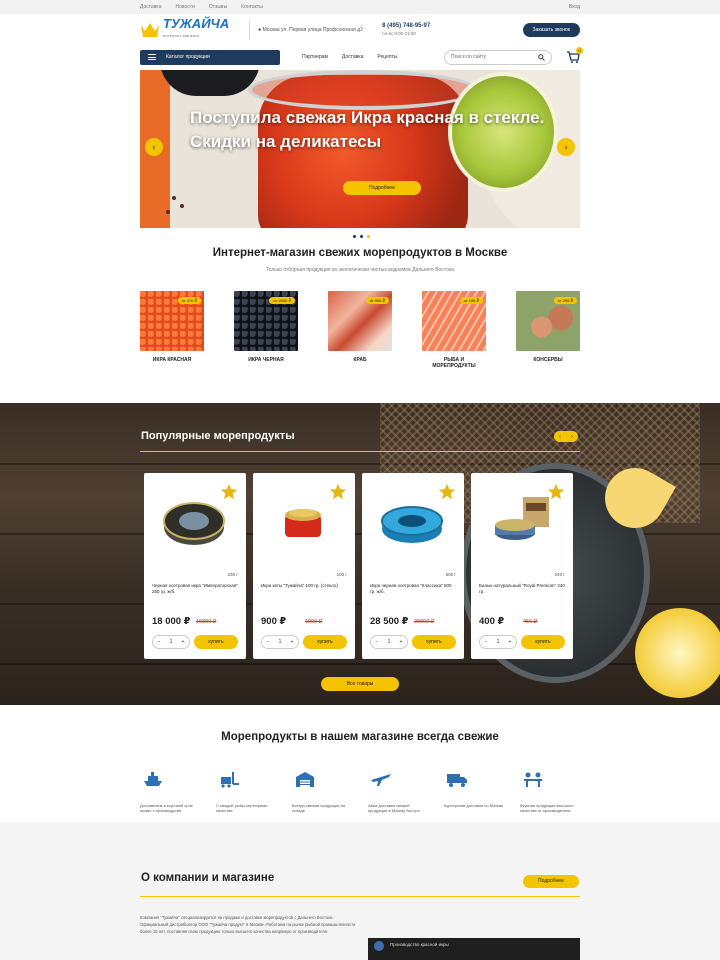  Describe the element at coordinates (427, 30) in the screenshot. I see `phone-block: 8 (495) 748-95-97 пн-вс 9:00-21:00` at that location.